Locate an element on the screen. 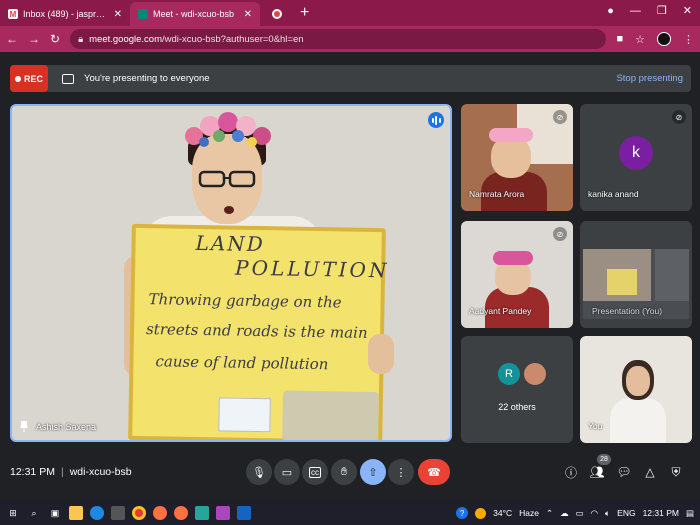  captions-button: cc is located at coordinates (315, 472).